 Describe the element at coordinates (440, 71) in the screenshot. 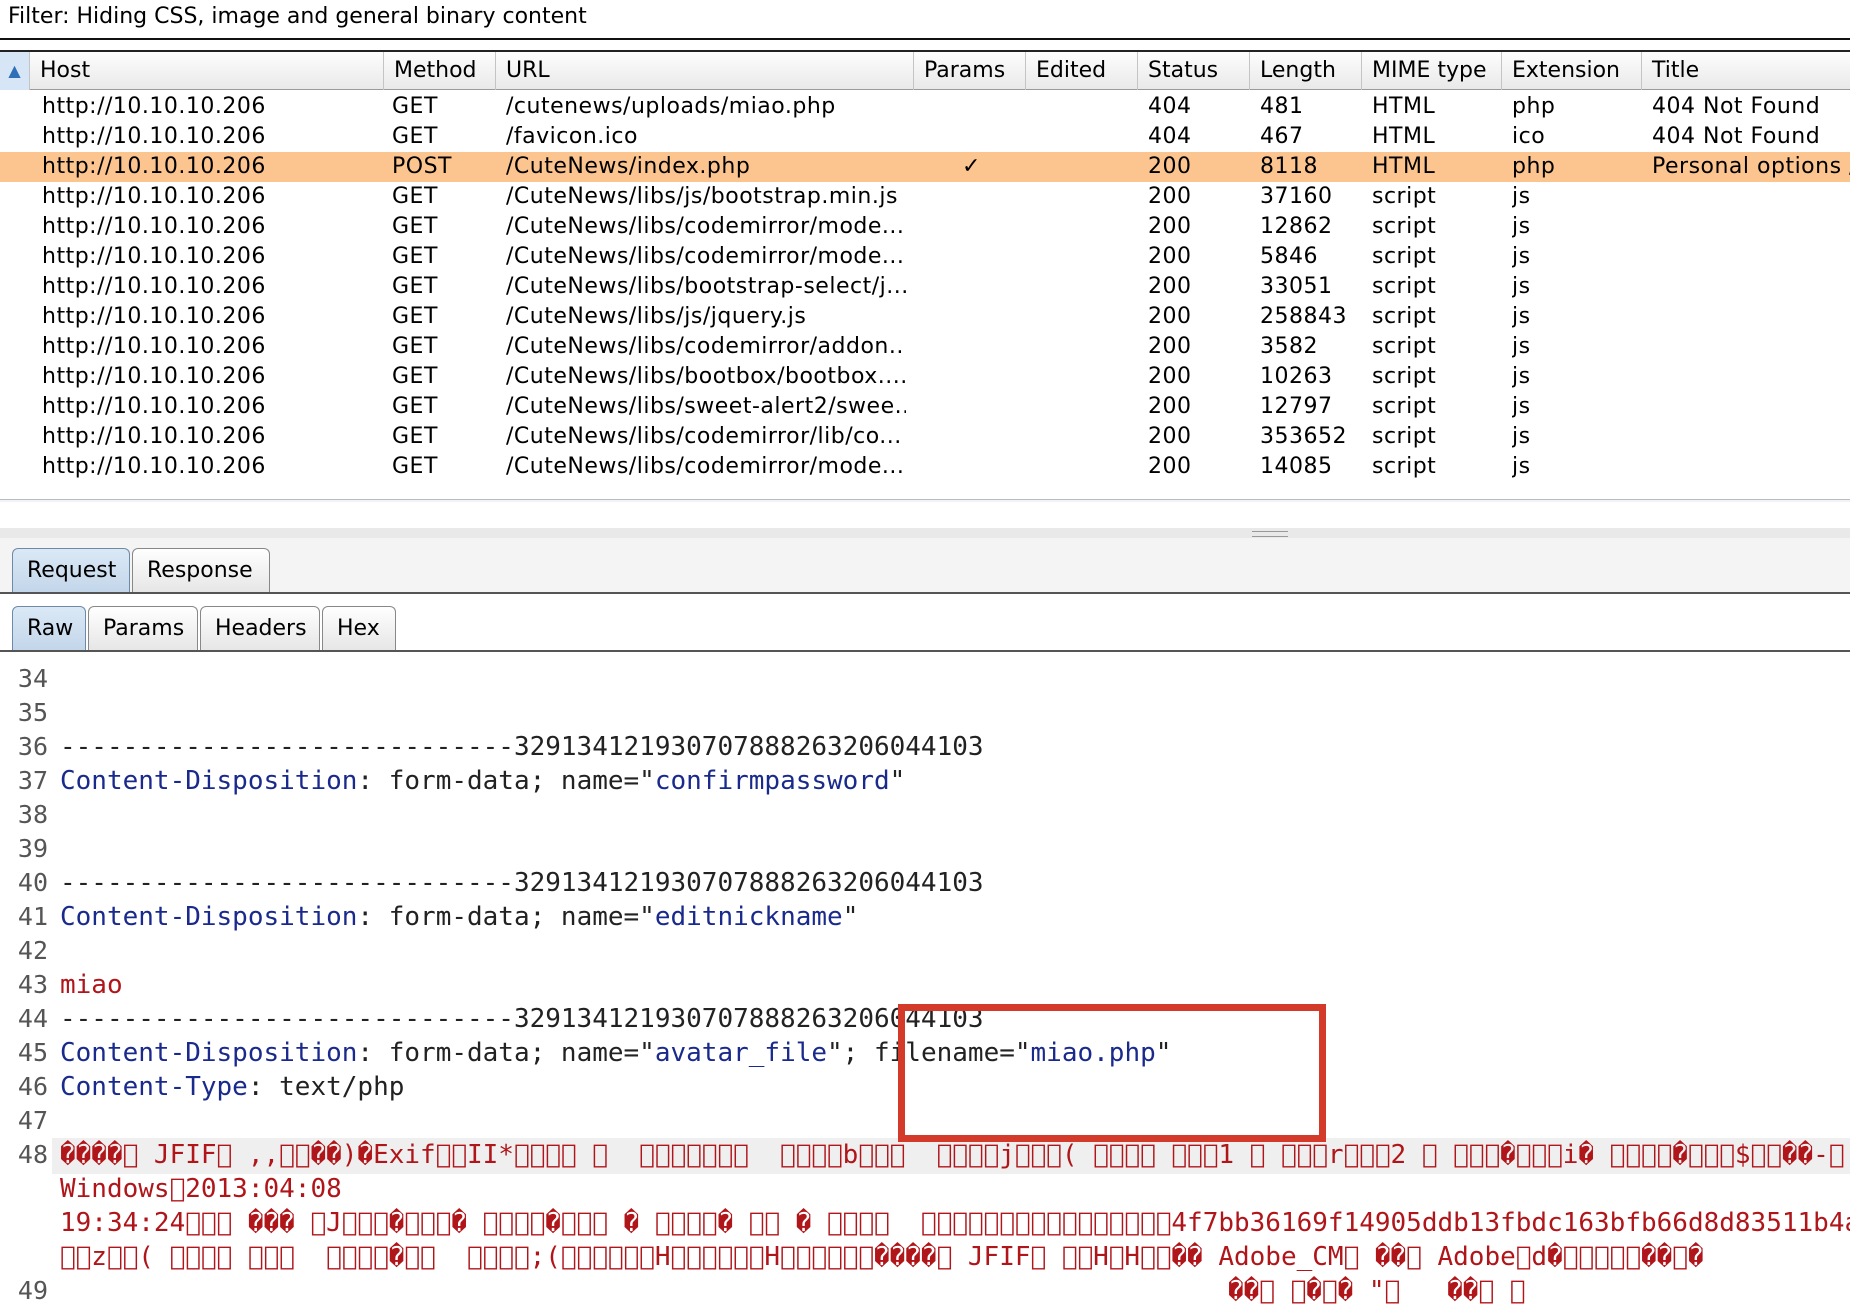

I see `column-method: Method` at that location.